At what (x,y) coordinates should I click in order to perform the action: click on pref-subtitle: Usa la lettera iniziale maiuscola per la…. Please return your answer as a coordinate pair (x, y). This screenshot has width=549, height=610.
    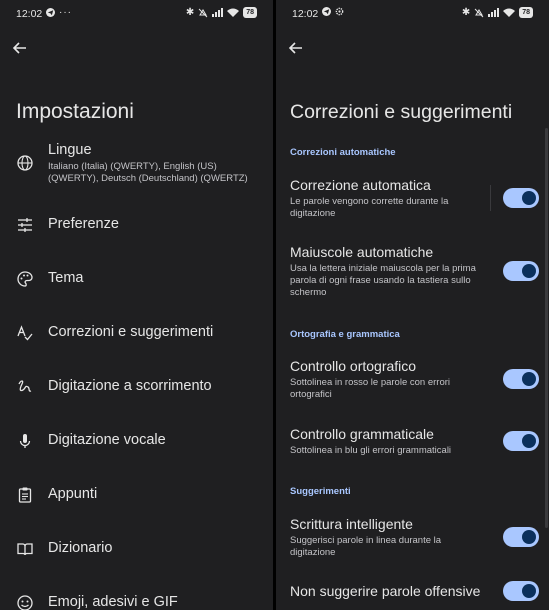
    Looking at the image, I should click on (383, 280).